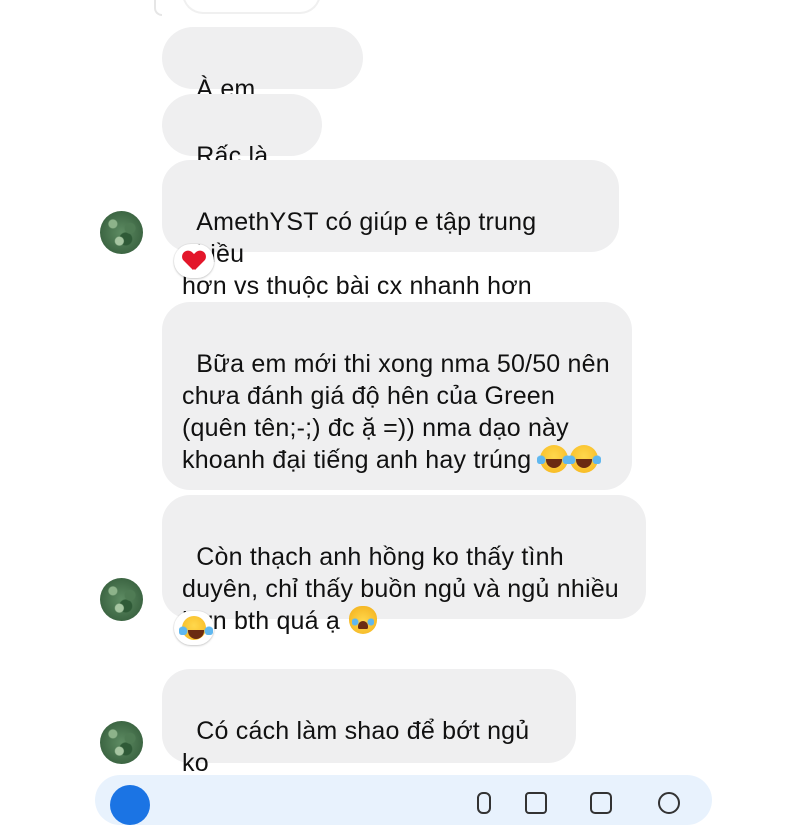 This screenshot has height=825, width=800. I want to click on message-bubble: À em feedback, so click(262, 81).